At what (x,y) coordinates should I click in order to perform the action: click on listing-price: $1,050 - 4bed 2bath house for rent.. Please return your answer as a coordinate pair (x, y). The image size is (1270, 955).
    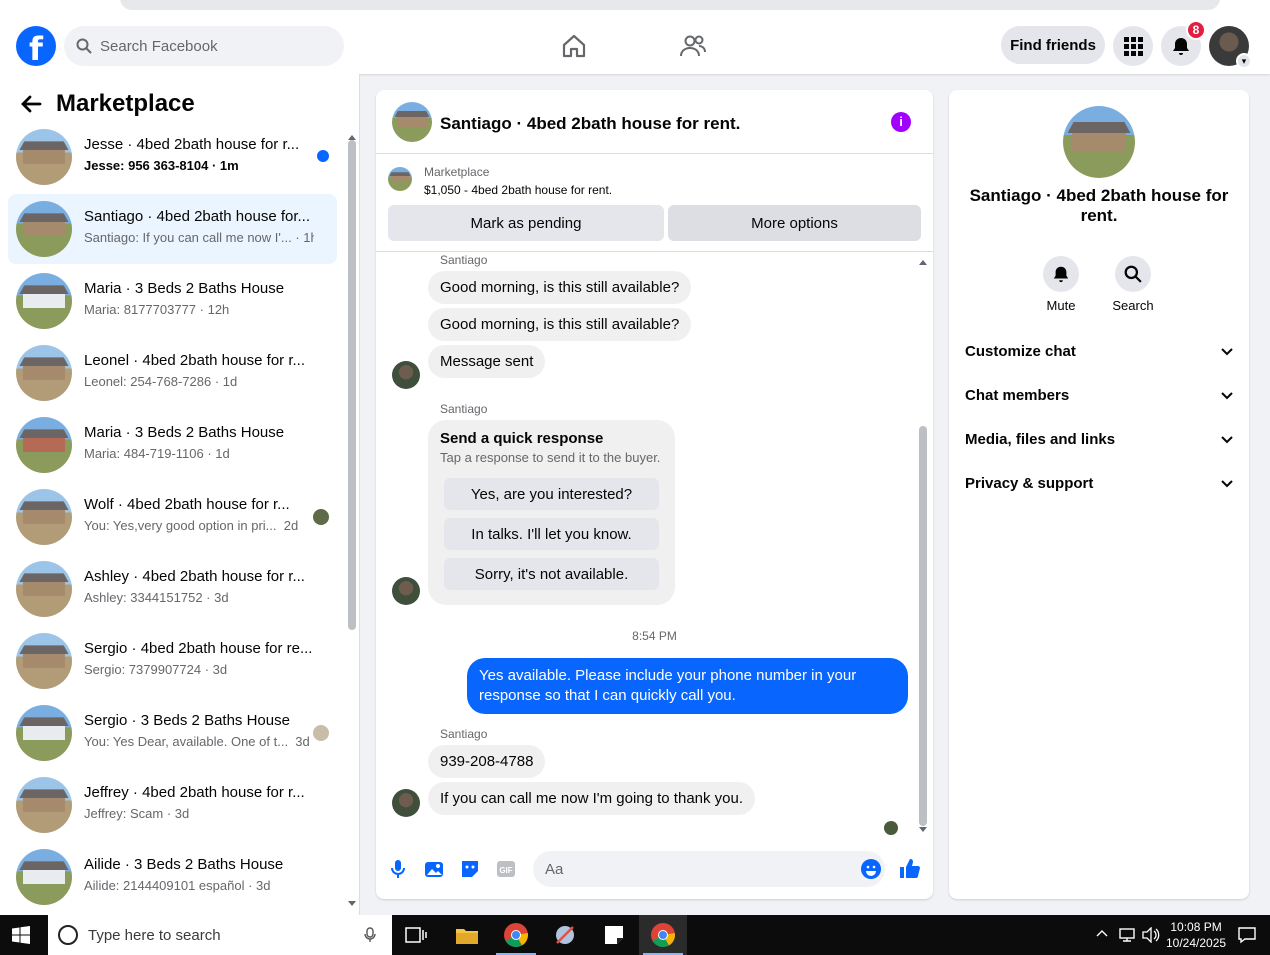
    Looking at the image, I should click on (518, 190).